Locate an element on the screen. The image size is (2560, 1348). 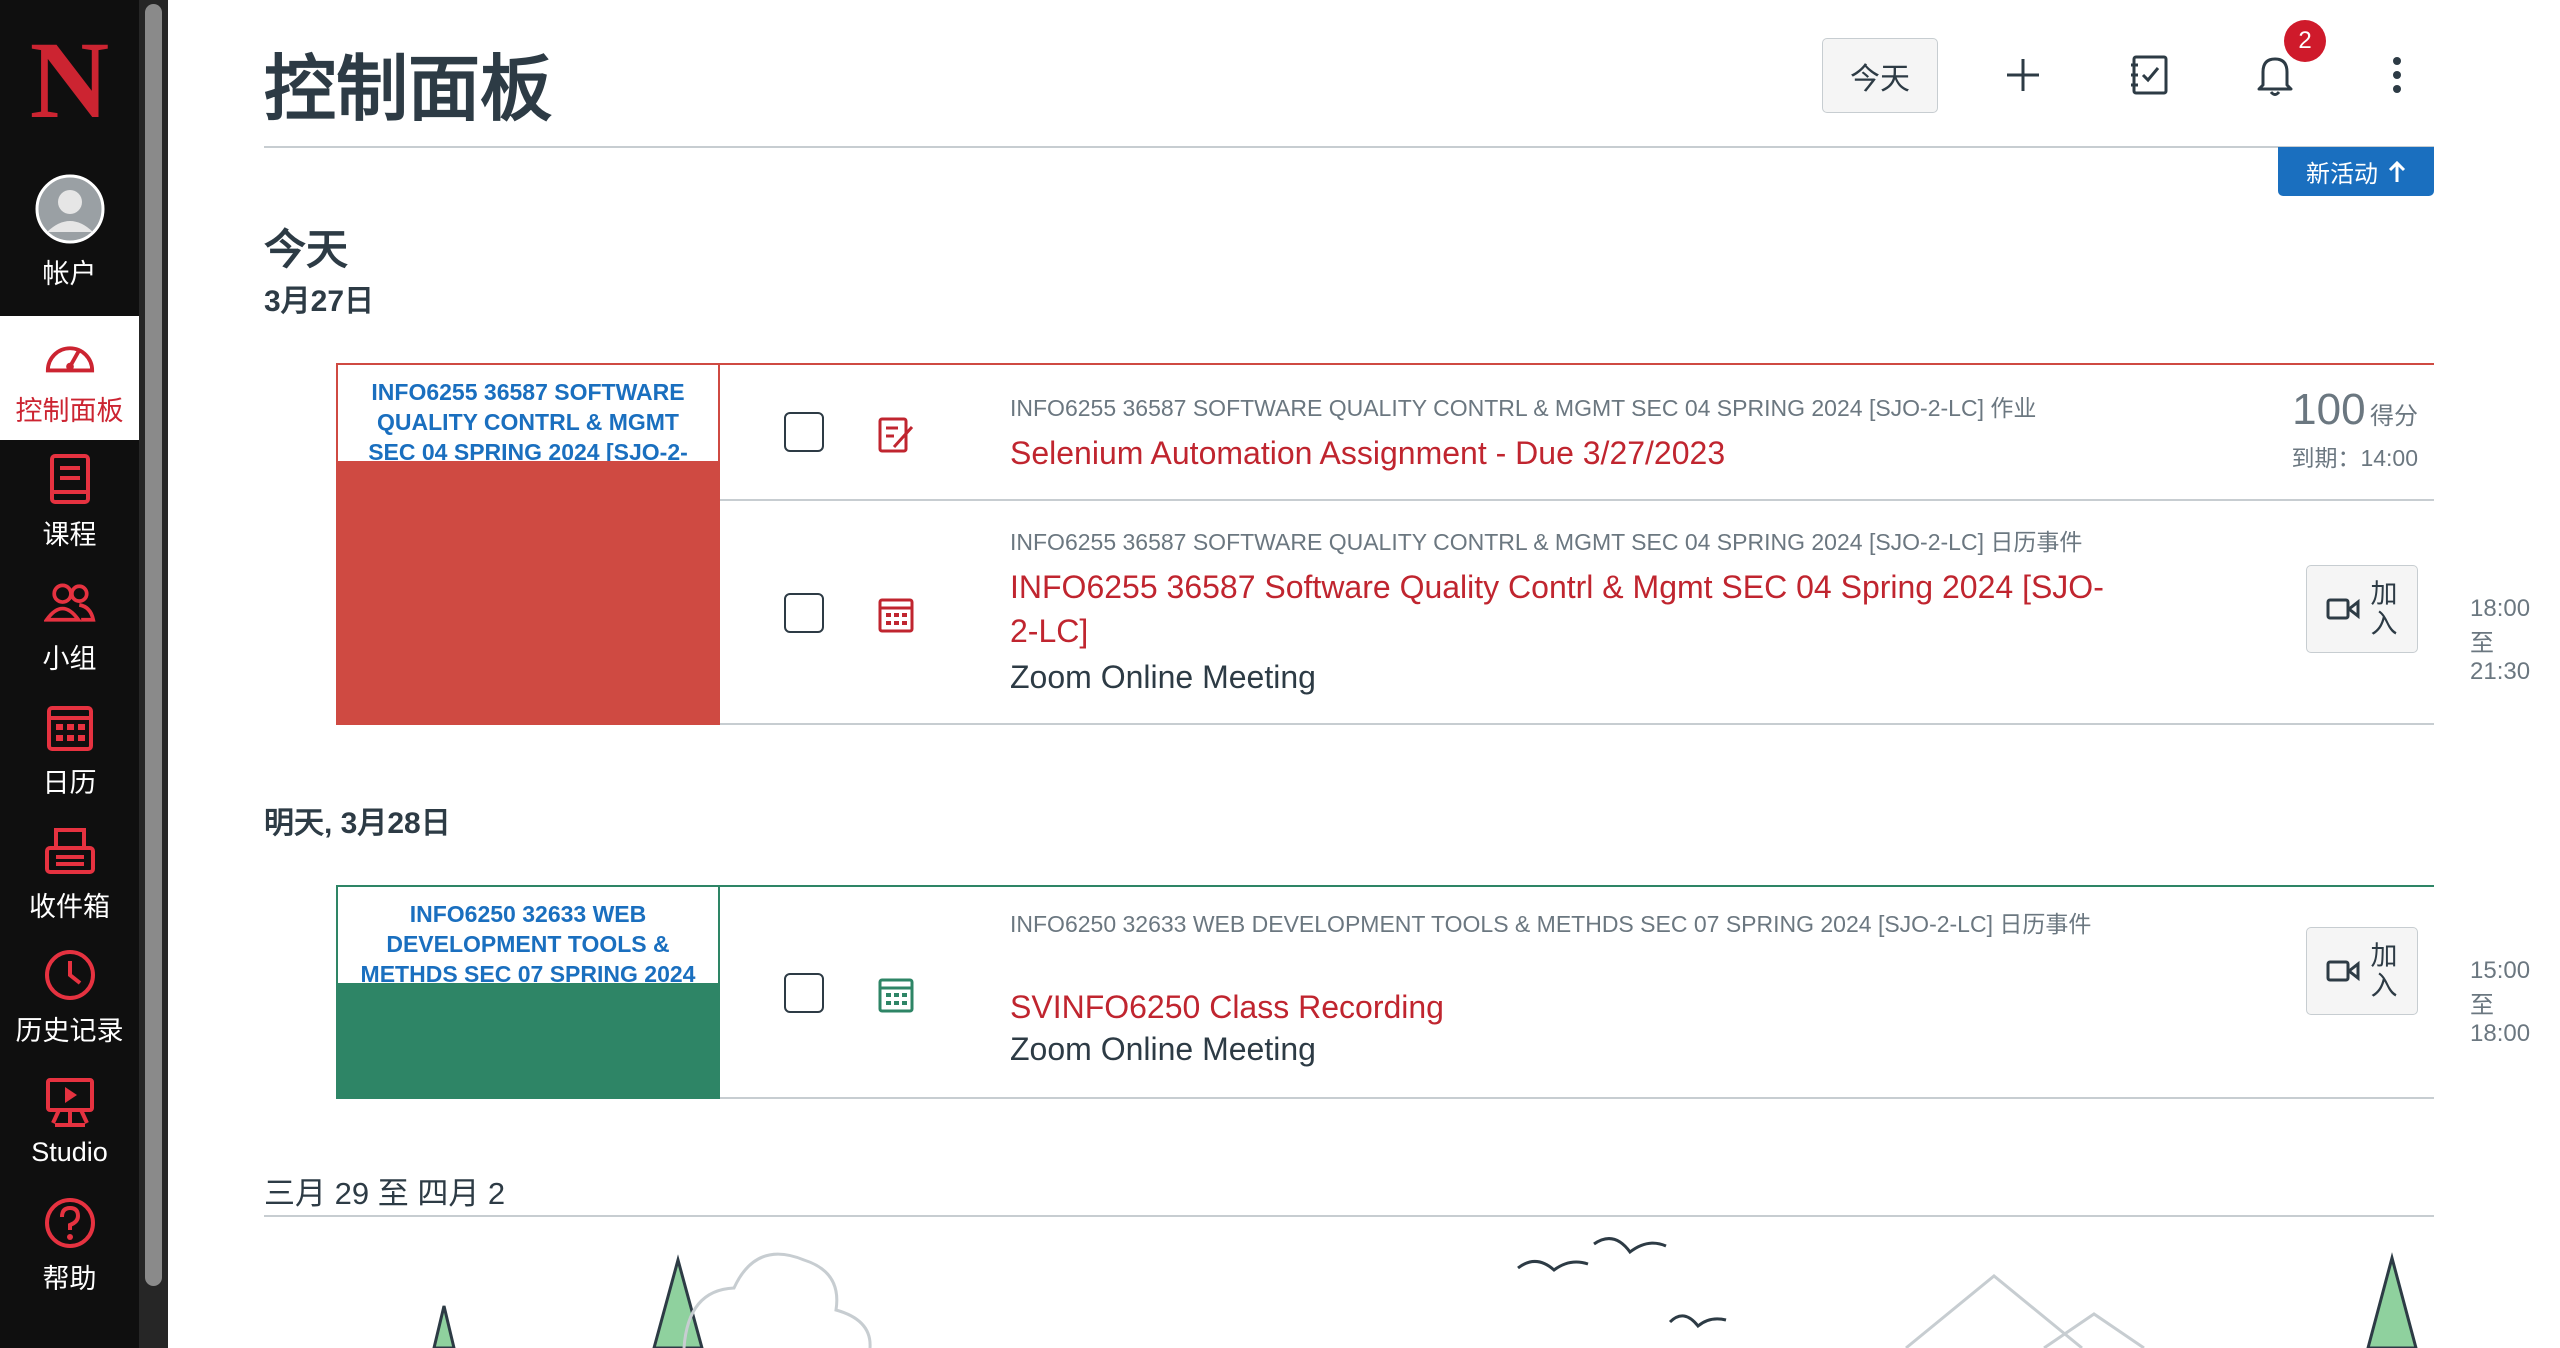
sidebar-item-groups: 小组 is located at coordinates (69, 626).